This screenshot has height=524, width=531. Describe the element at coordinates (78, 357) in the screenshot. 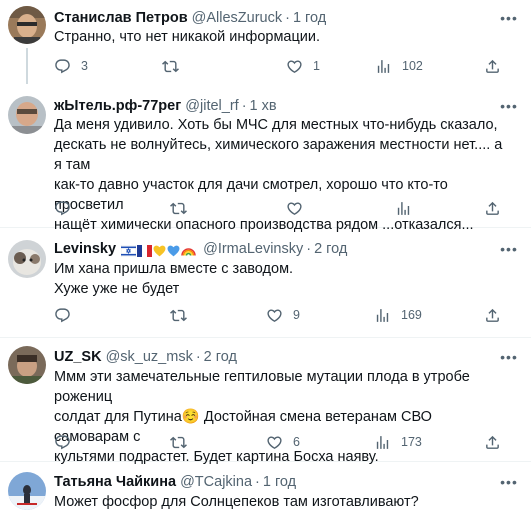

I see `display-name: UZ_SK` at that location.